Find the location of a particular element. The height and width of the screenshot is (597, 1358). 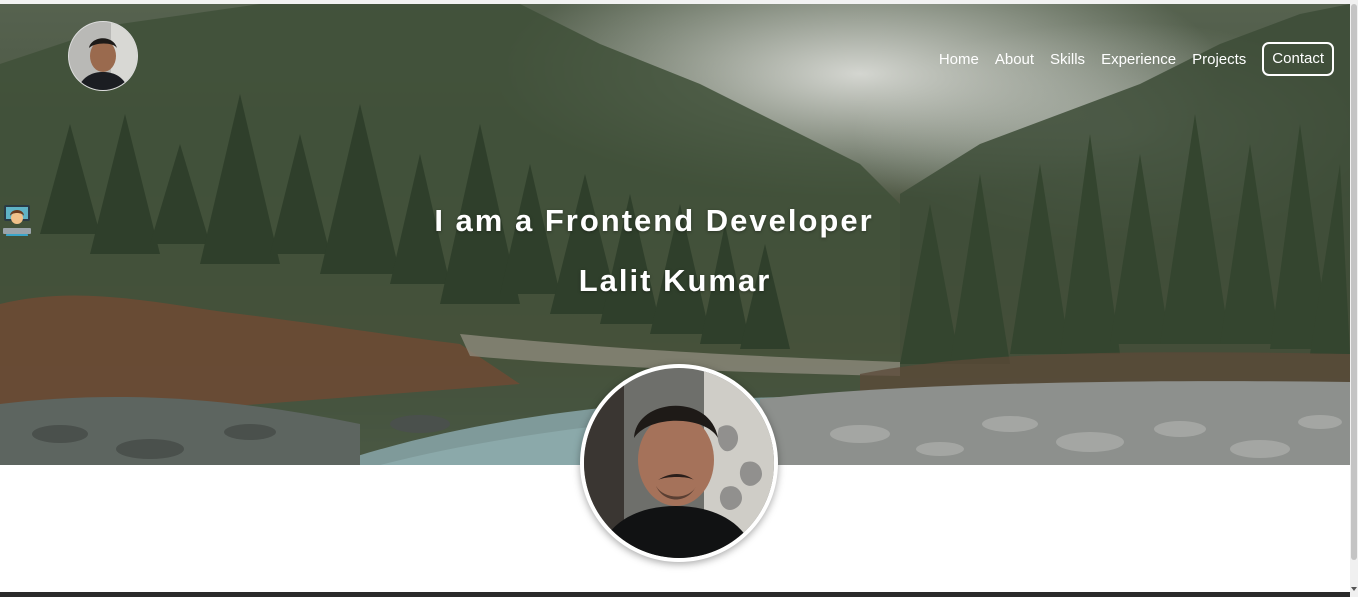

nav-about: About is located at coordinates (1014, 59).